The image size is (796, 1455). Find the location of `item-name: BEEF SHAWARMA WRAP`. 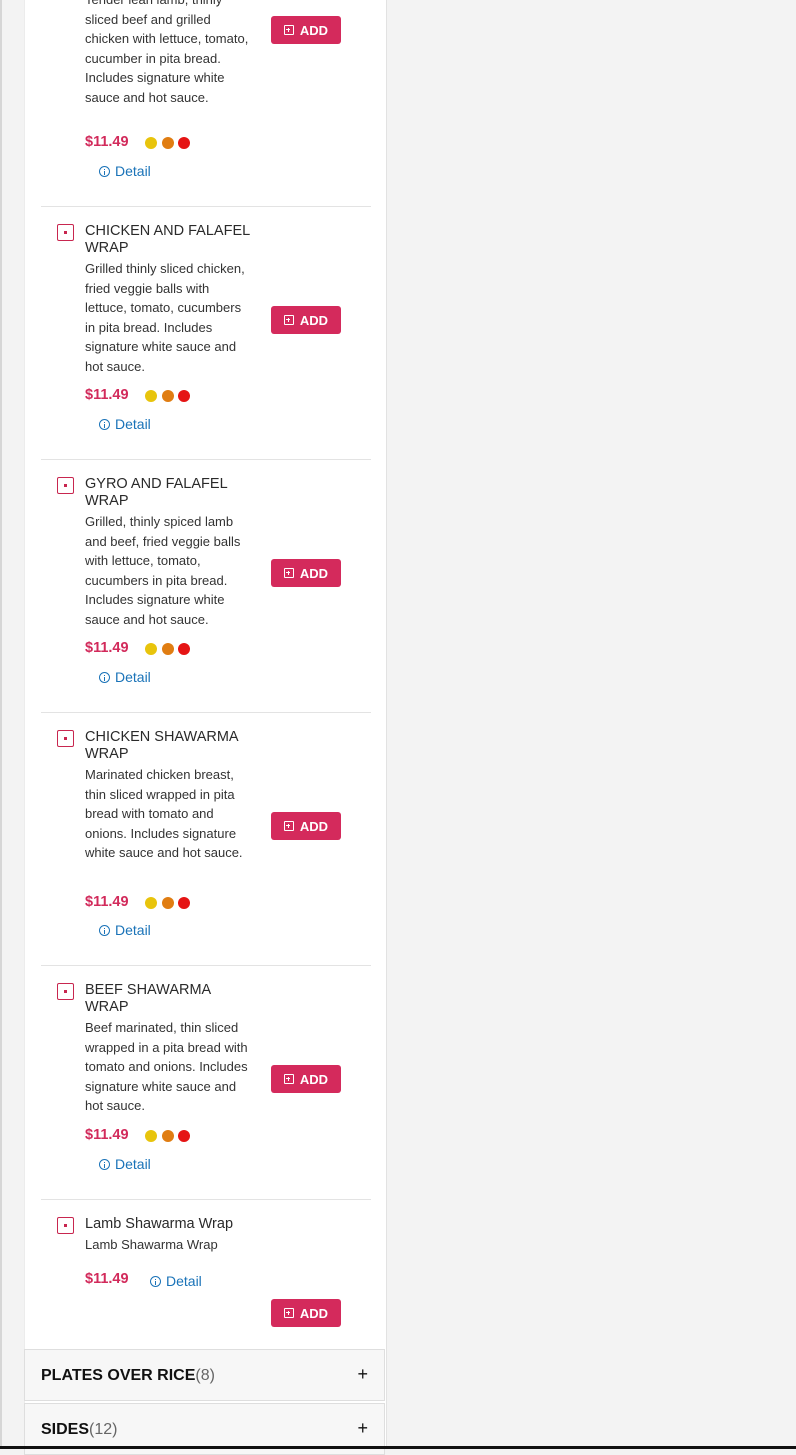

item-name: BEEF SHAWARMA WRAP is located at coordinates (148, 998).